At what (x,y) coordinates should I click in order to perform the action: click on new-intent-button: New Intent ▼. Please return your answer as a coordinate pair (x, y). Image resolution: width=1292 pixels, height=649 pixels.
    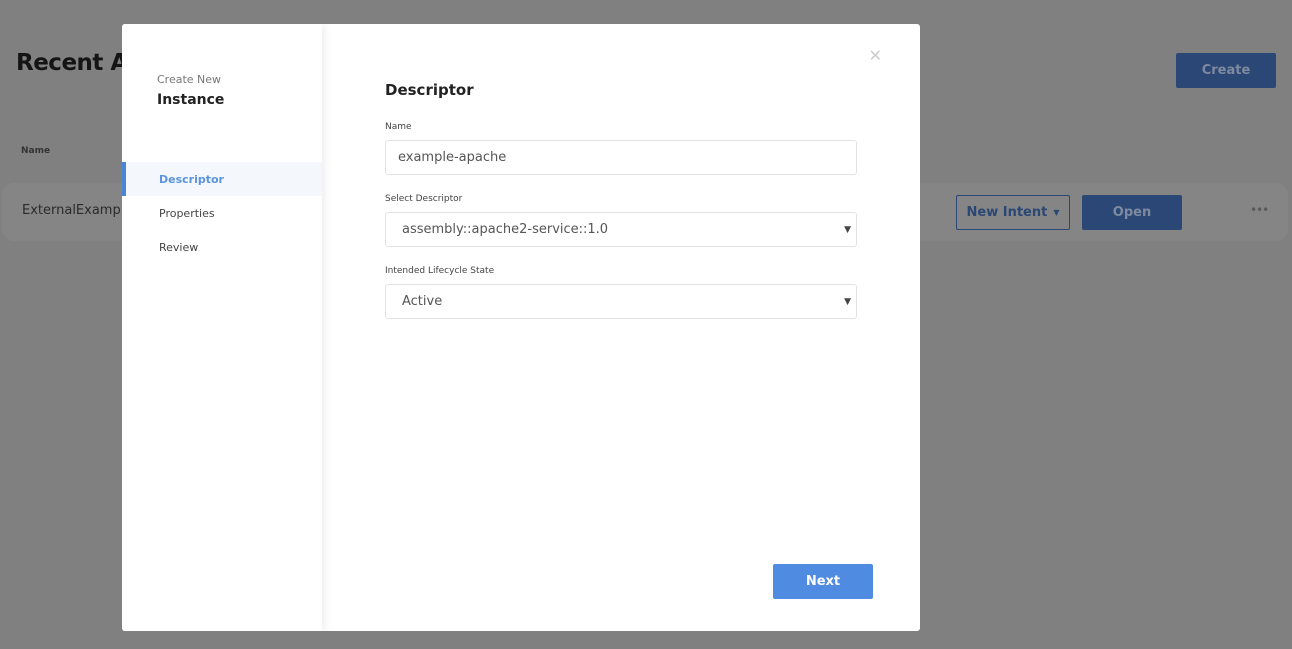
    Looking at the image, I should click on (1013, 212).